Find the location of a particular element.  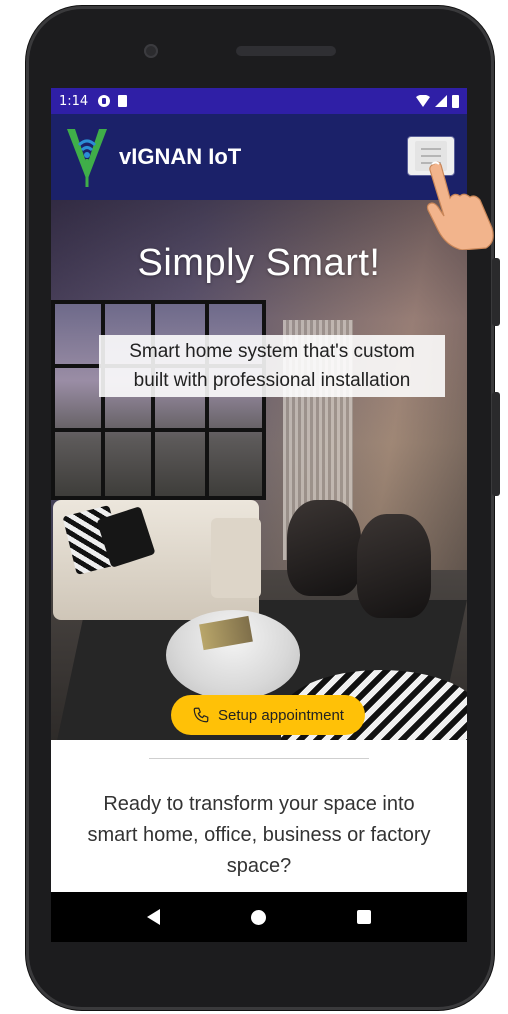

intro-line: Ready to transform your space into is located at coordinates (259, 804).